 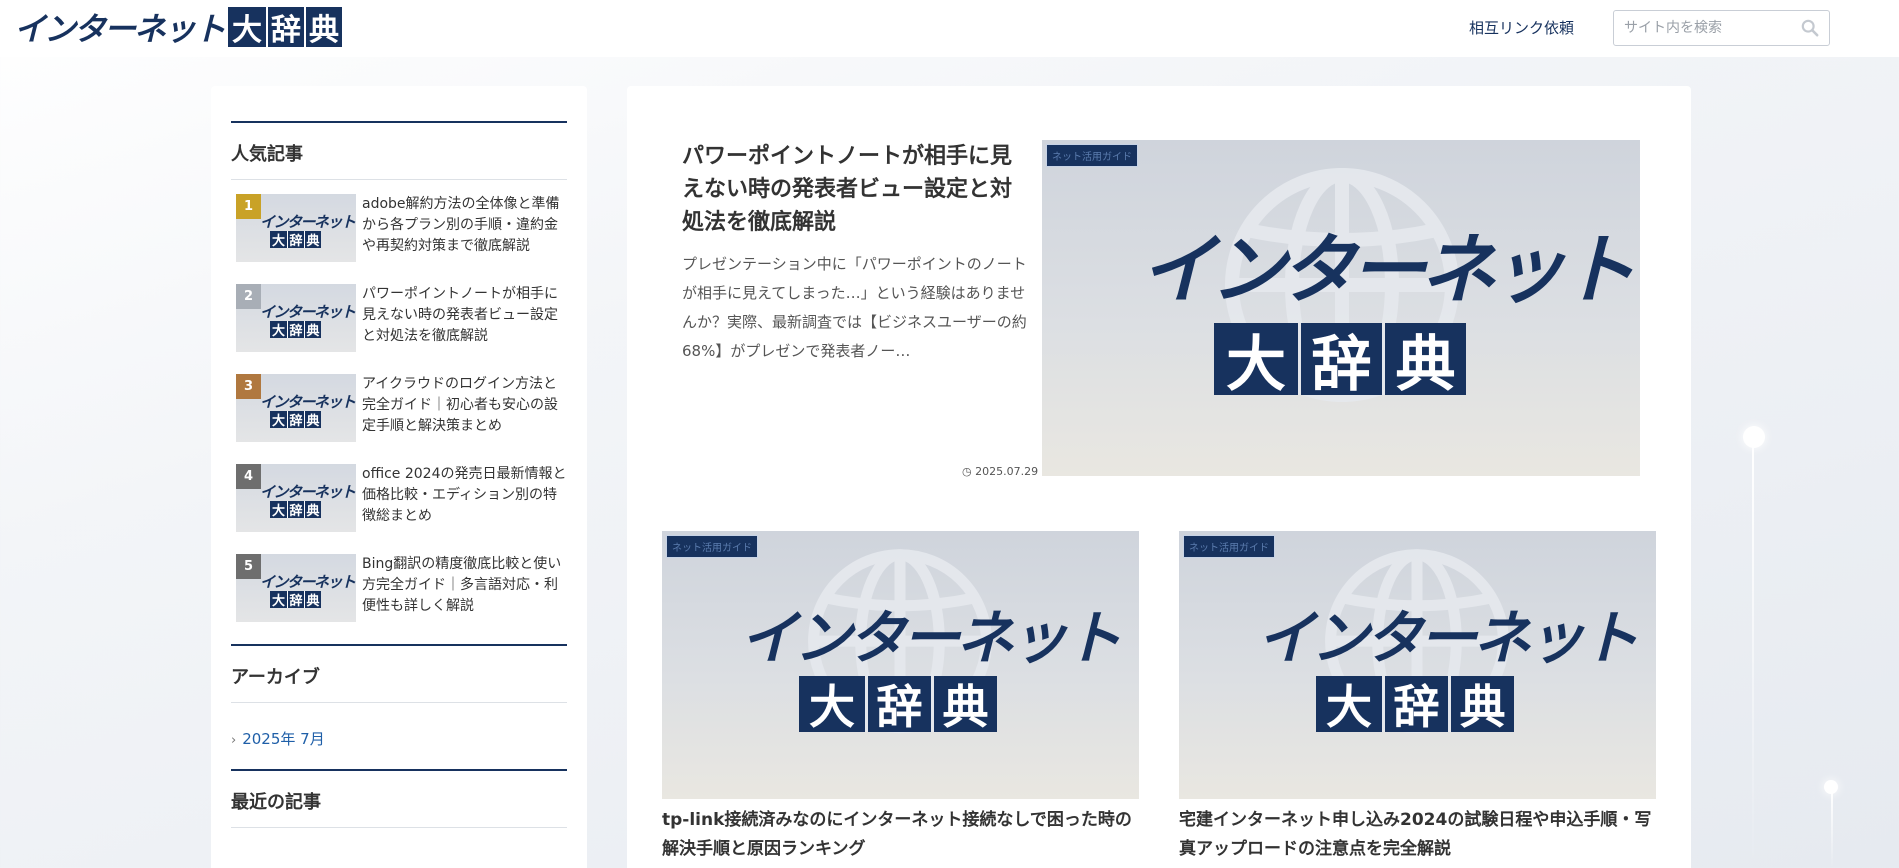 What do you see at coordinates (1704, 28) in the screenshot?
I see `search-input` at bounding box center [1704, 28].